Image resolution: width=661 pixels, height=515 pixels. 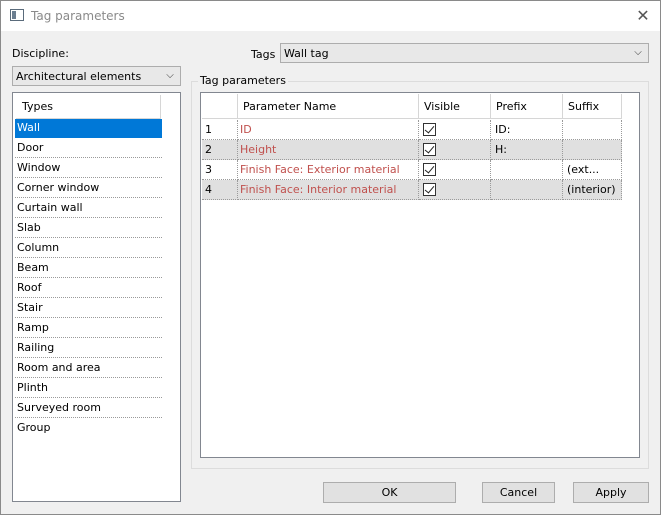 I want to click on type-item-surveyed-room: Surveyed room, so click(x=88, y=408).